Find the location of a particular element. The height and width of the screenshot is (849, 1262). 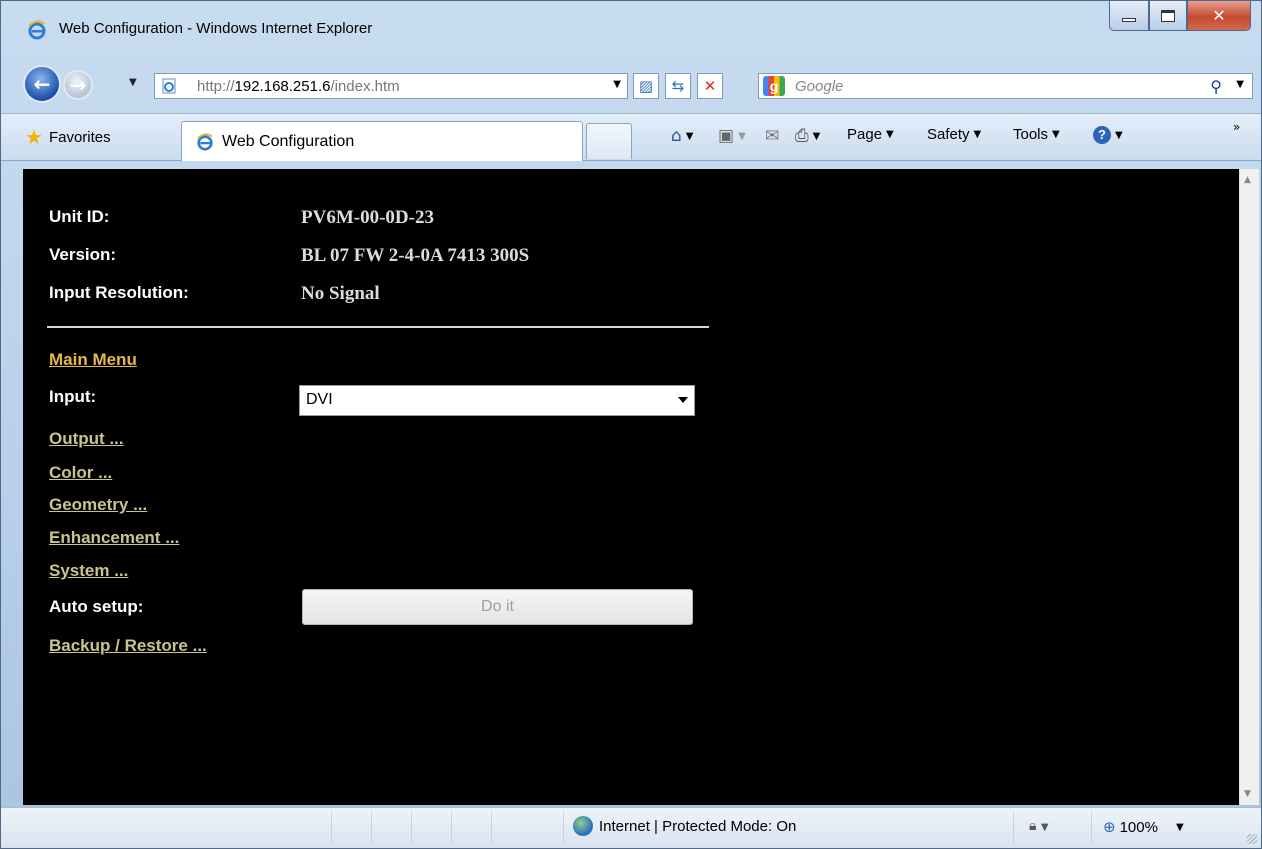

close-icon: ✕ is located at coordinates (1219, 15).